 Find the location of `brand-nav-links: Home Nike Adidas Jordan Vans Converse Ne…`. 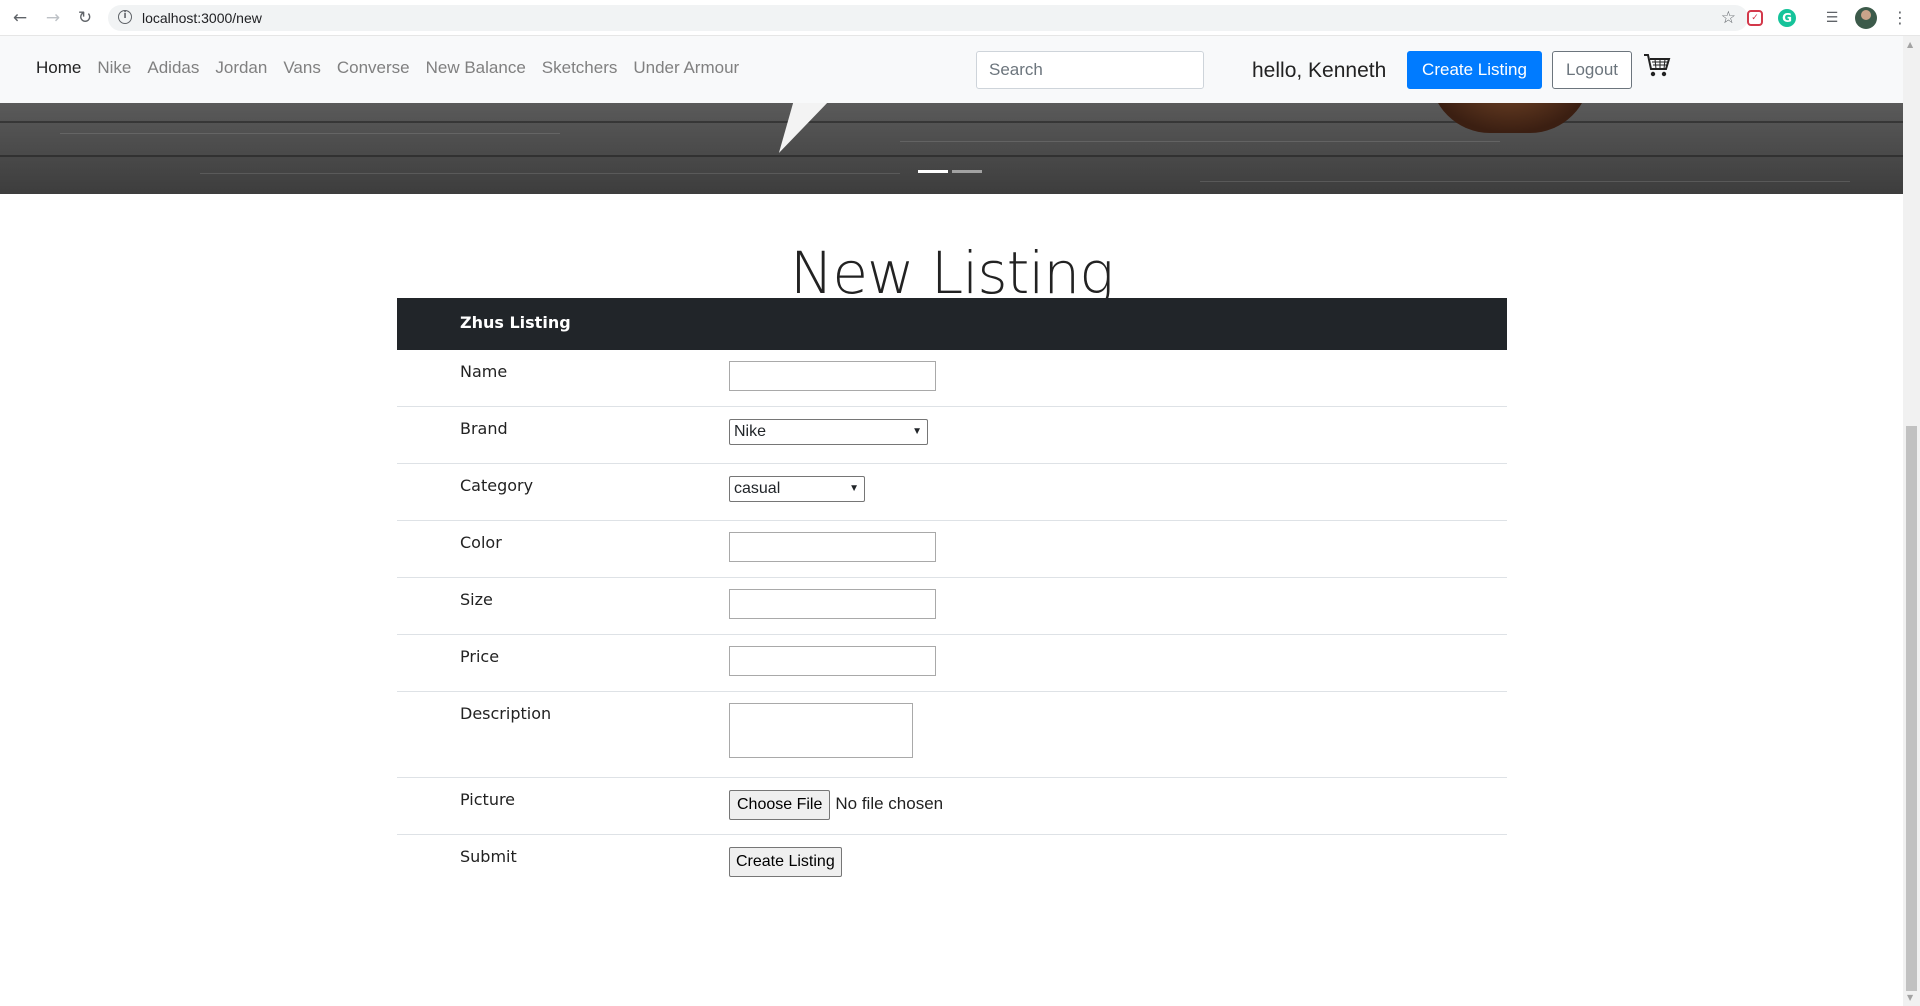

brand-nav-links: Home Nike Adidas Jordan Vans Converse Ne… is located at coordinates (387, 68).